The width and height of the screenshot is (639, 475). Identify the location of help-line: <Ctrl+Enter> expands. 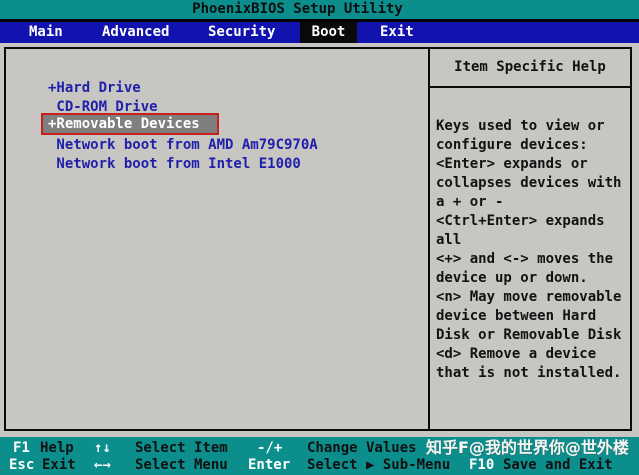
(520, 221).